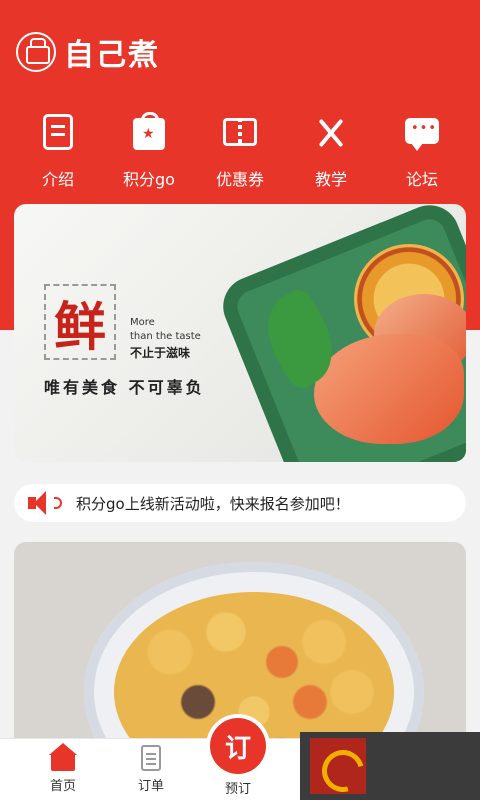  Describe the element at coordinates (331, 132) in the screenshot. I see `fork-knife-icon` at that location.